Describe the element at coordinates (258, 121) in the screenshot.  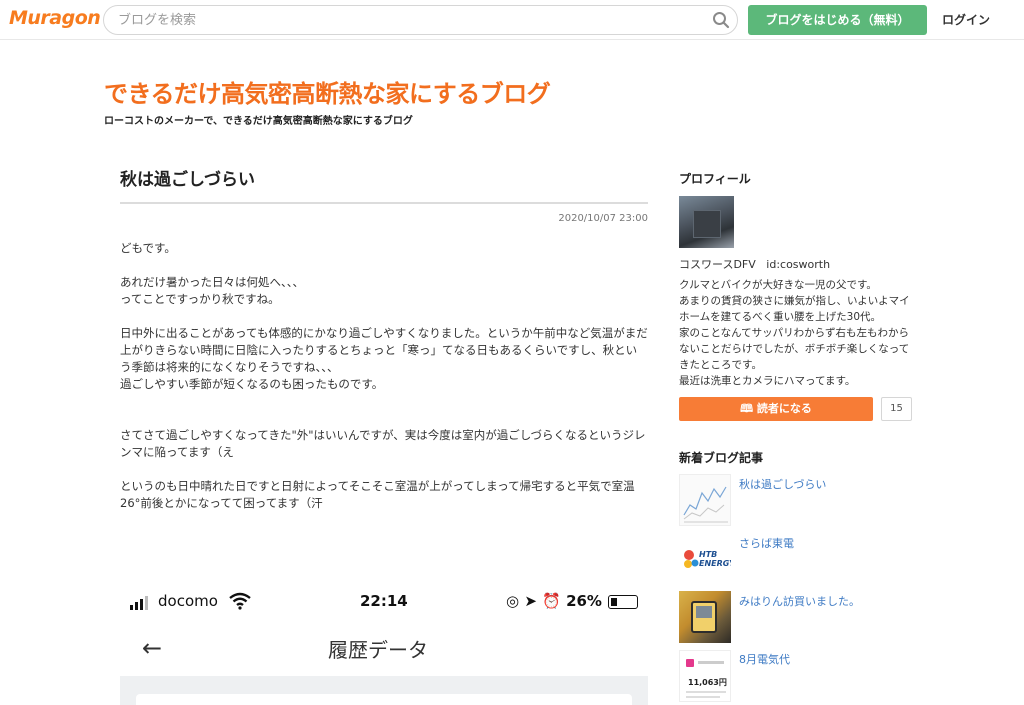
I see `blog-description: ローコストのメーカーで、できるだけ高気密高断熱な家にするブログ` at that location.